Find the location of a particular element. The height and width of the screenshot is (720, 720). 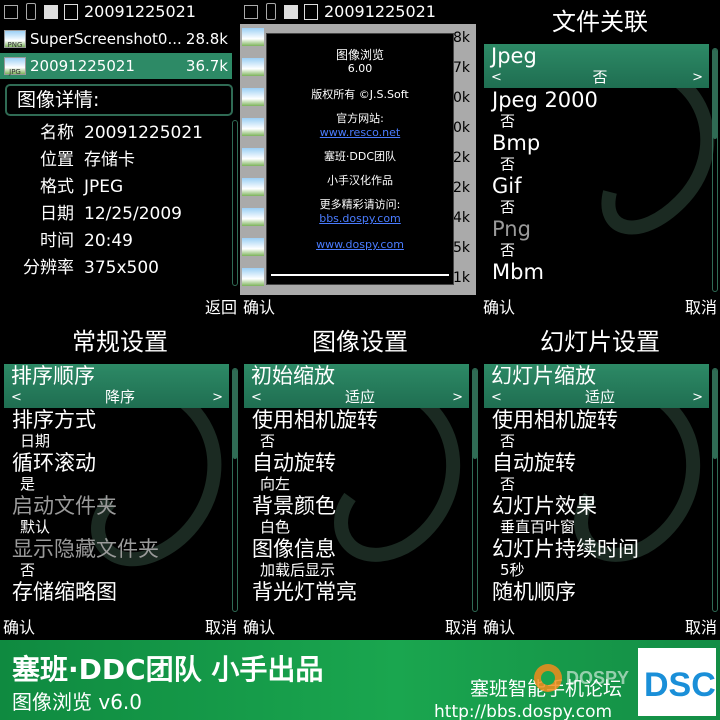

file-row: PNG SuperScreenshot0... 28.8k is located at coordinates (116, 39).